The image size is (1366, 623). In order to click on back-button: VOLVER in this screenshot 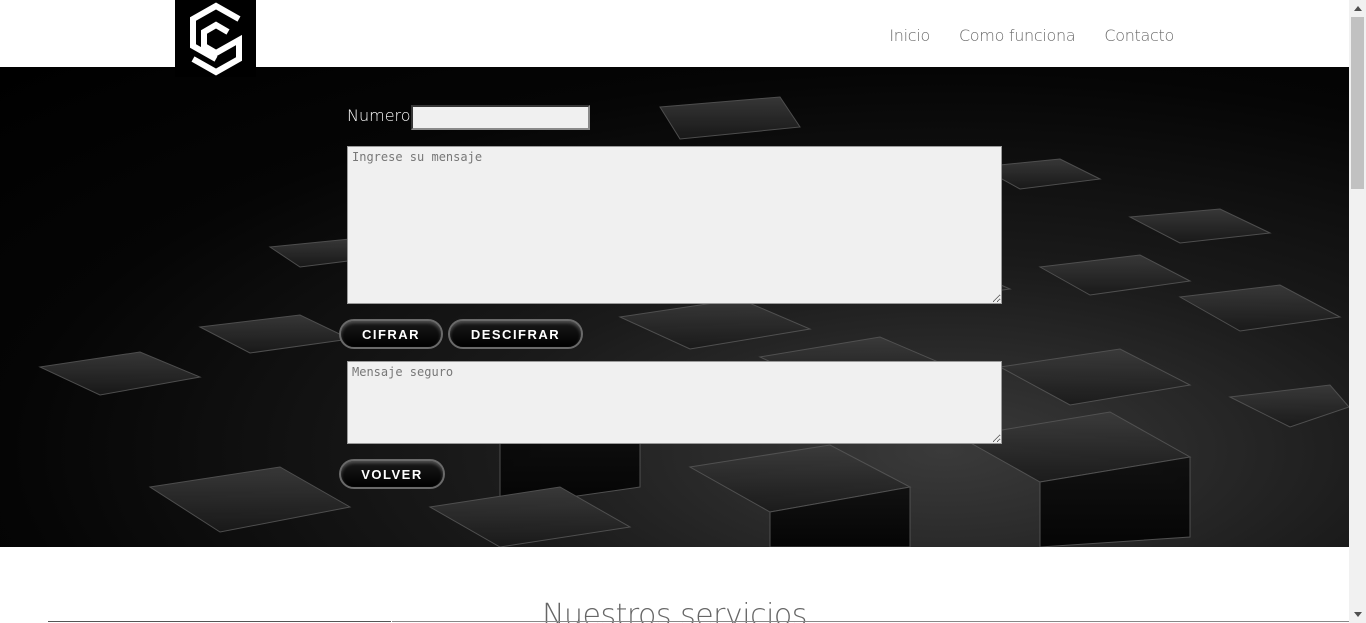, I will do `click(392, 474)`.